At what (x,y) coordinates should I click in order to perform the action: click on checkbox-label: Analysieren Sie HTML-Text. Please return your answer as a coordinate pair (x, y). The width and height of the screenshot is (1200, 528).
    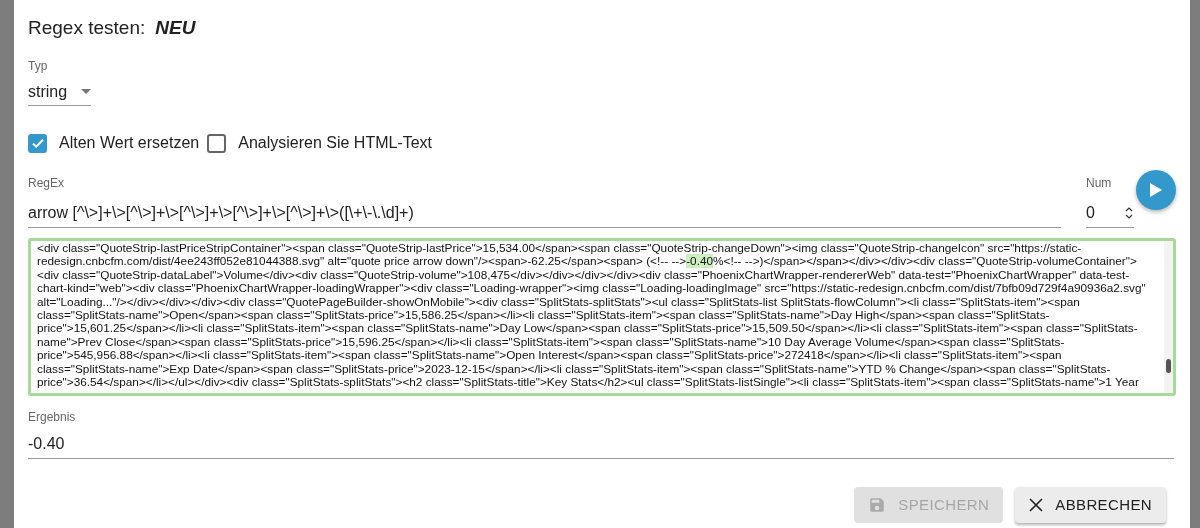
    Looking at the image, I should click on (335, 143).